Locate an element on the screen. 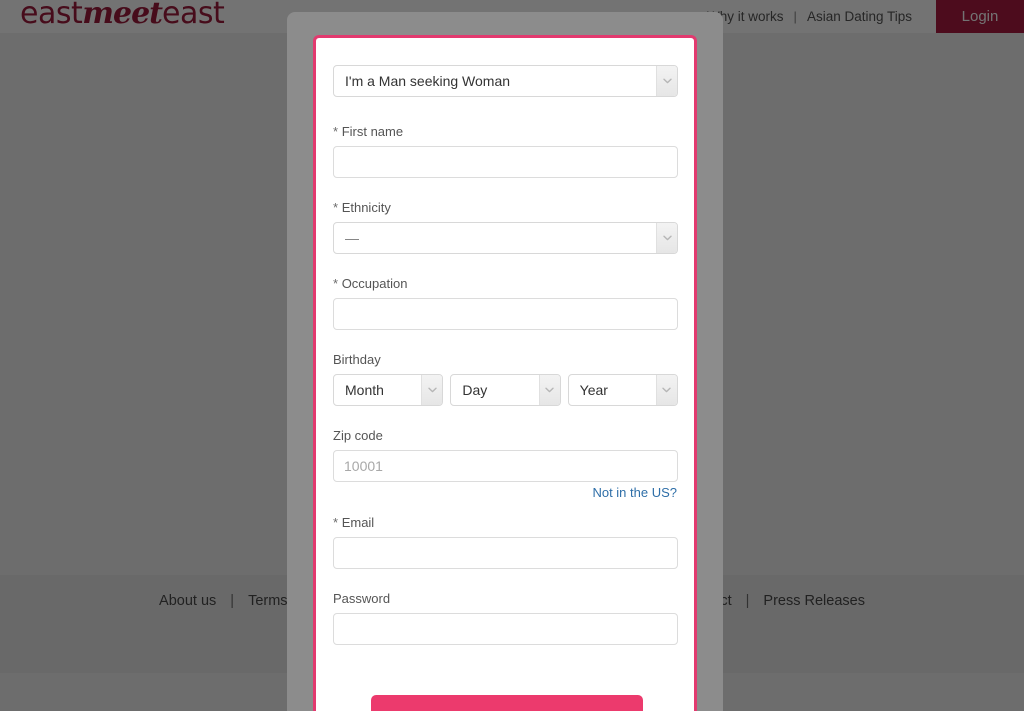  first-name-label: * First name is located at coordinates (505, 132).